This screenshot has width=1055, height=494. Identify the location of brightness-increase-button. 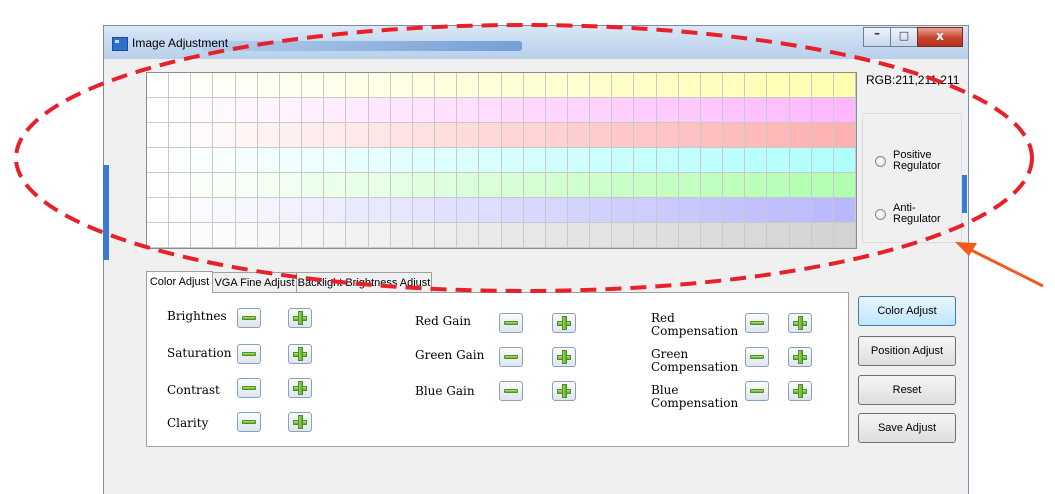
(300, 318).